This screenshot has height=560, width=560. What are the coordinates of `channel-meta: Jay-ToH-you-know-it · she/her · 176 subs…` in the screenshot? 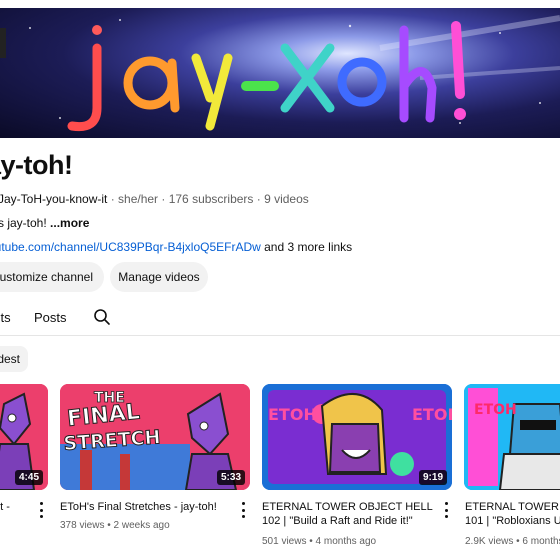 It's located at (154, 199).